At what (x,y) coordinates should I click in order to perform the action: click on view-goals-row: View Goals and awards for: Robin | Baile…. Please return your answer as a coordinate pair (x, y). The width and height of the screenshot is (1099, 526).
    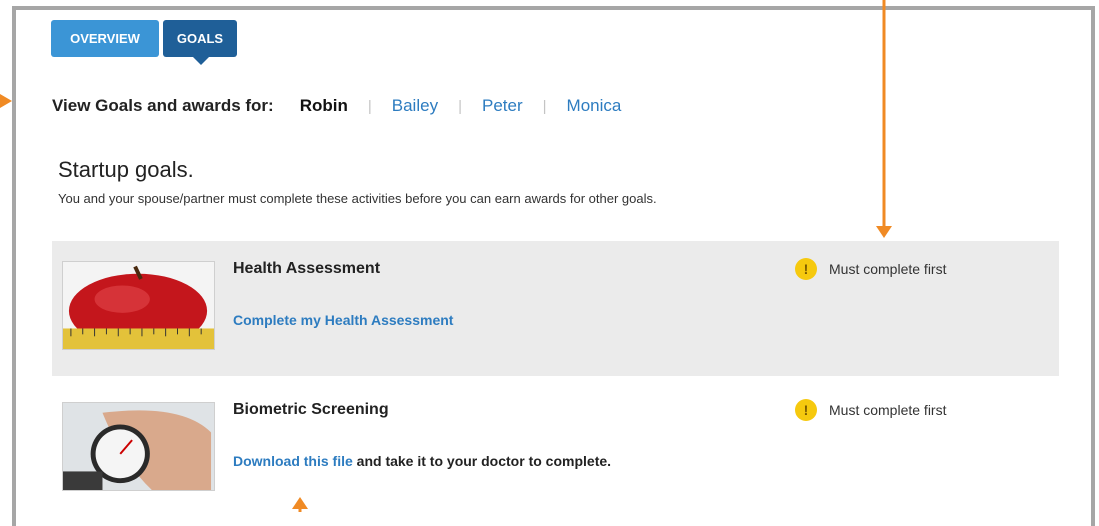
    Looking at the image, I should click on (336, 106).